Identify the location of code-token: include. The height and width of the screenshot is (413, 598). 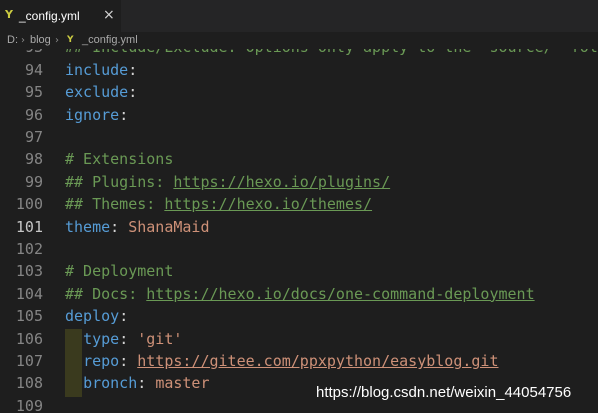
(97, 69).